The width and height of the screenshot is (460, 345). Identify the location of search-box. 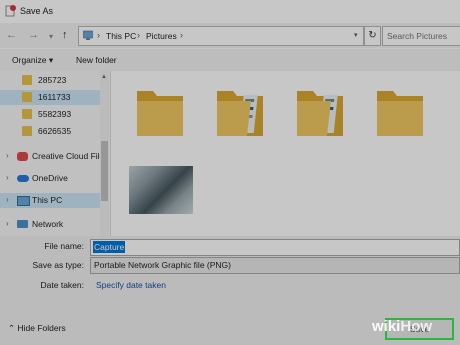
(421, 36).